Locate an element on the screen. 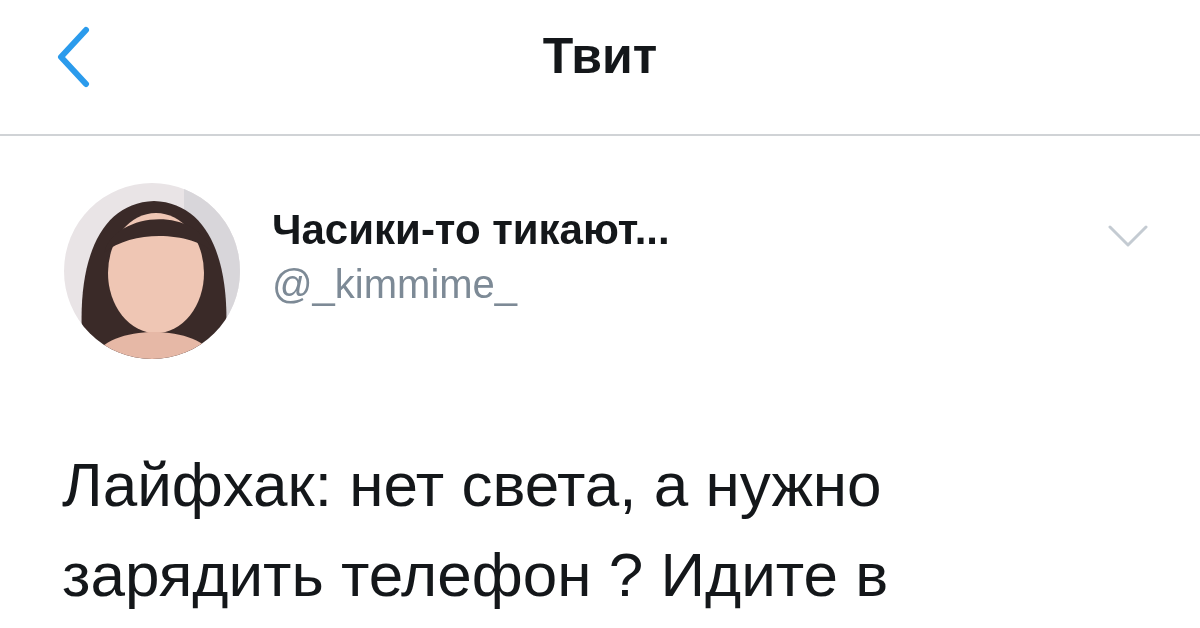 The width and height of the screenshot is (1200, 628). header-title: Твит is located at coordinates (600, 56).